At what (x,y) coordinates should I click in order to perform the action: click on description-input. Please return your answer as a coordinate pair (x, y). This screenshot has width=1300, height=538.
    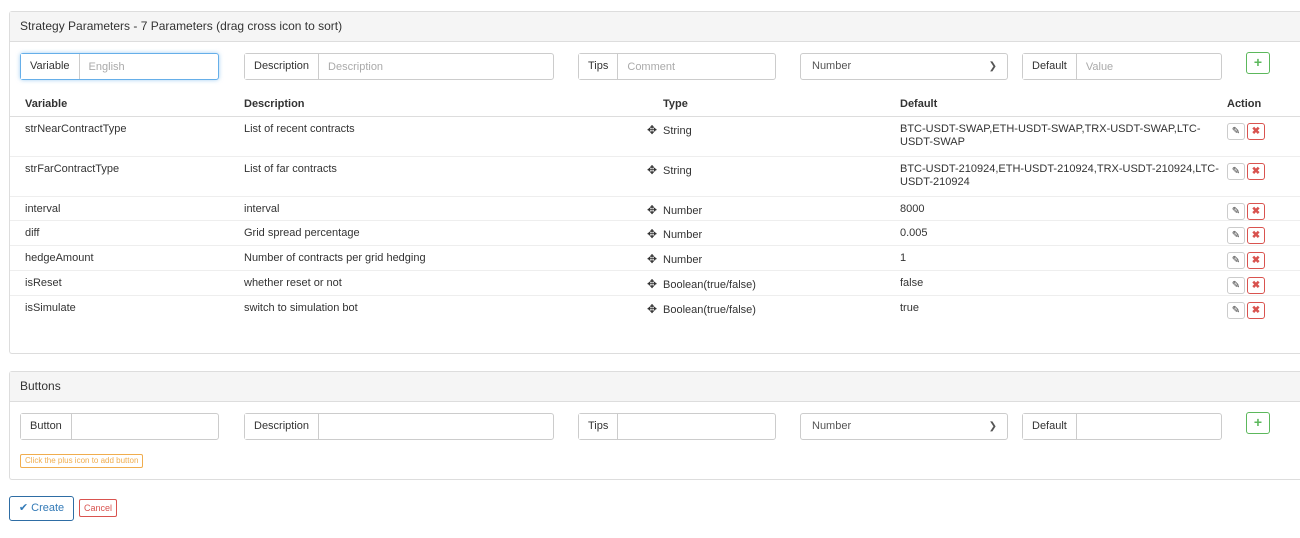
    Looking at the image, I should click on (436, 66).